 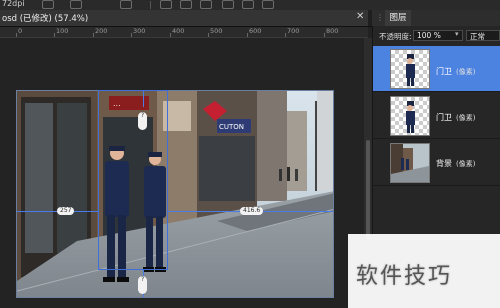 I want to click on move-tool-icon, so click(x=48, y=4).